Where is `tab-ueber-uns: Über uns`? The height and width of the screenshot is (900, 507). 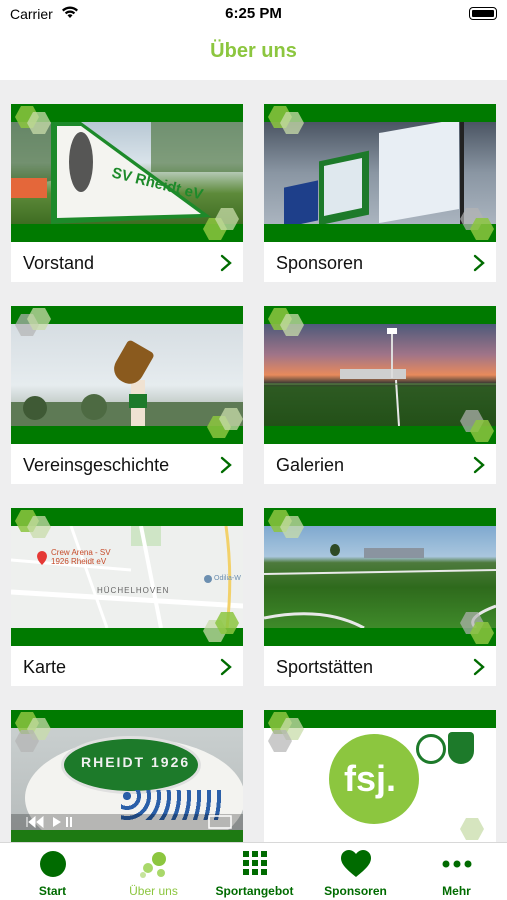 tab-ueber-uns: Über uns is located at coordinates (153, 871).